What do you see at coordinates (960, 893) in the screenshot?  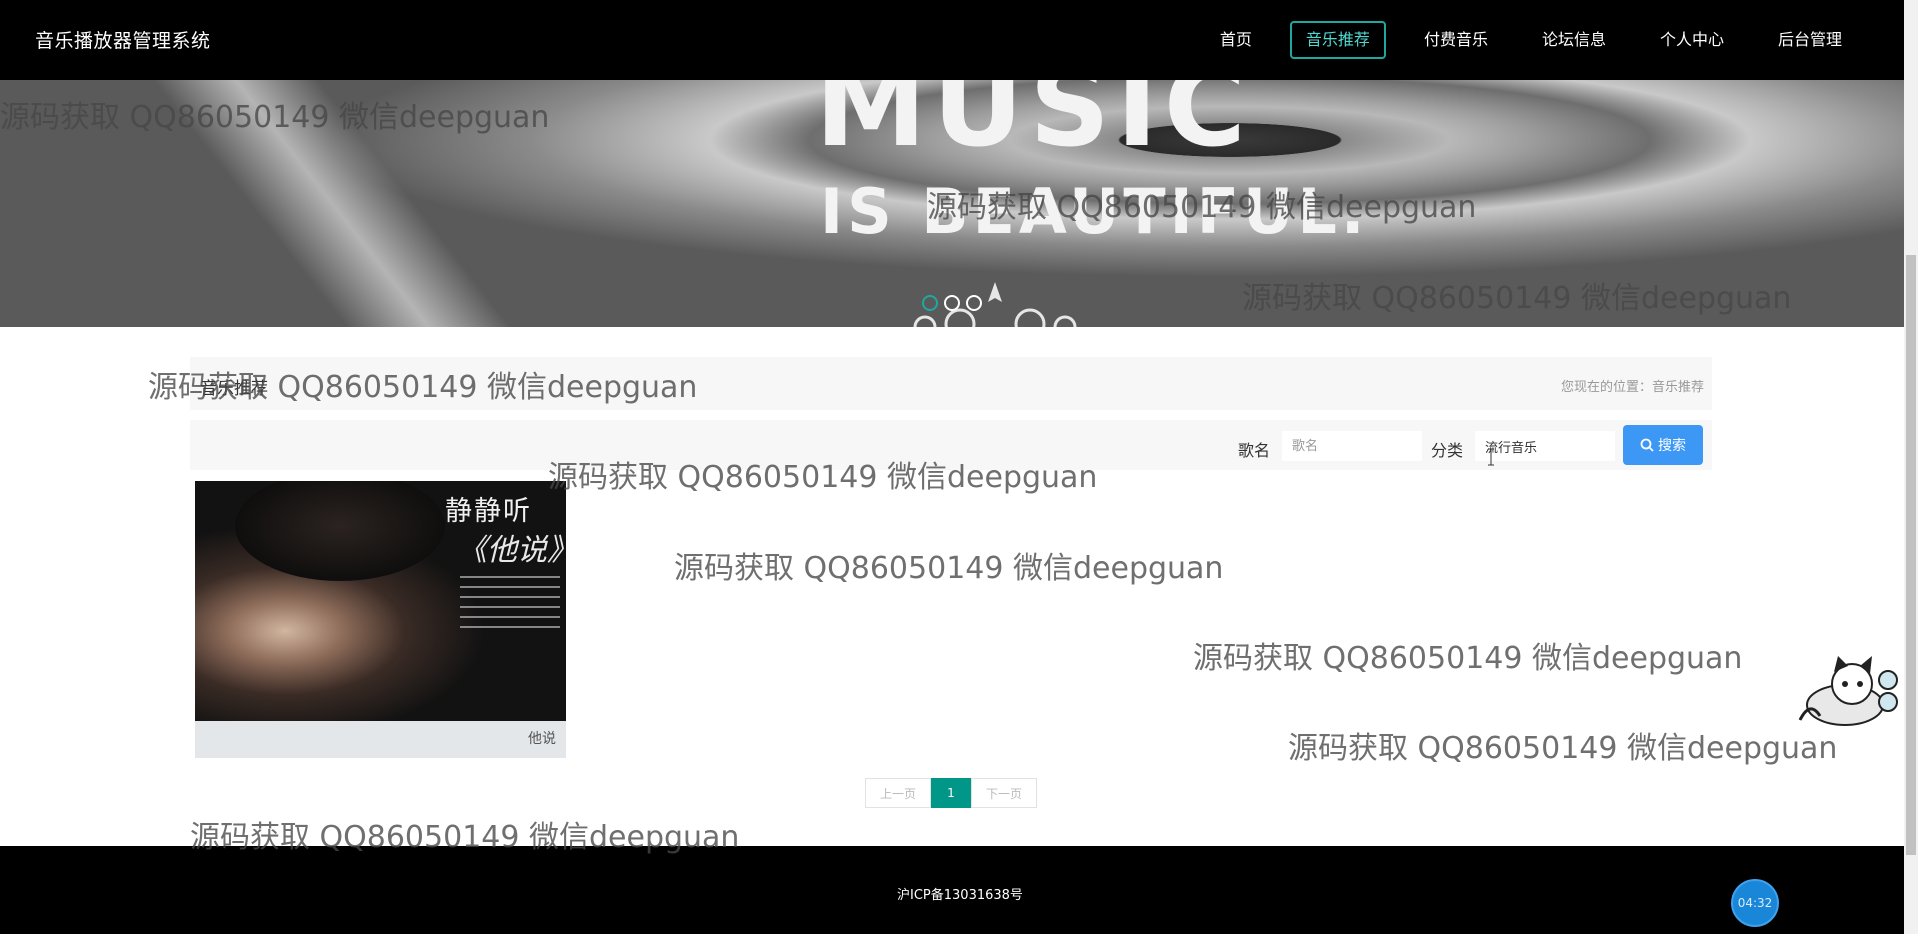 I see `icp-record: 沪ICP备13031638号` at bounding box center [960, 893].